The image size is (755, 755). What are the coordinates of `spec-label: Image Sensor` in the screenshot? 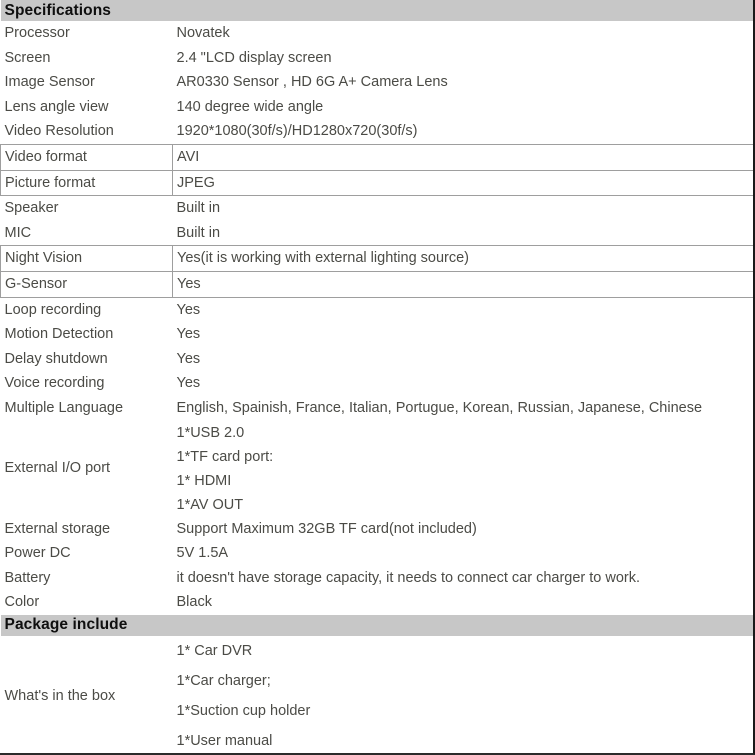 It's located at (49, 82).